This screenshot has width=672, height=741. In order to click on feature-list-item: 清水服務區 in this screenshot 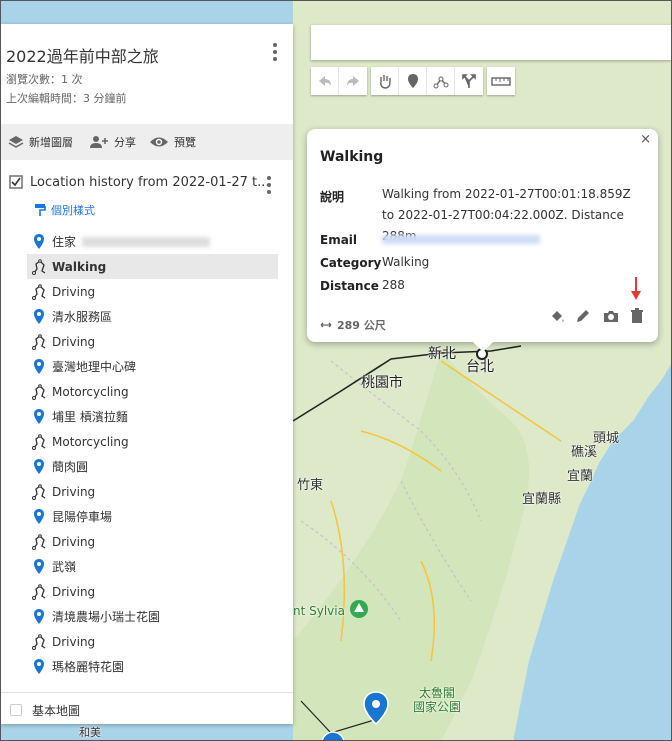, I will do `click(152, 316)`.